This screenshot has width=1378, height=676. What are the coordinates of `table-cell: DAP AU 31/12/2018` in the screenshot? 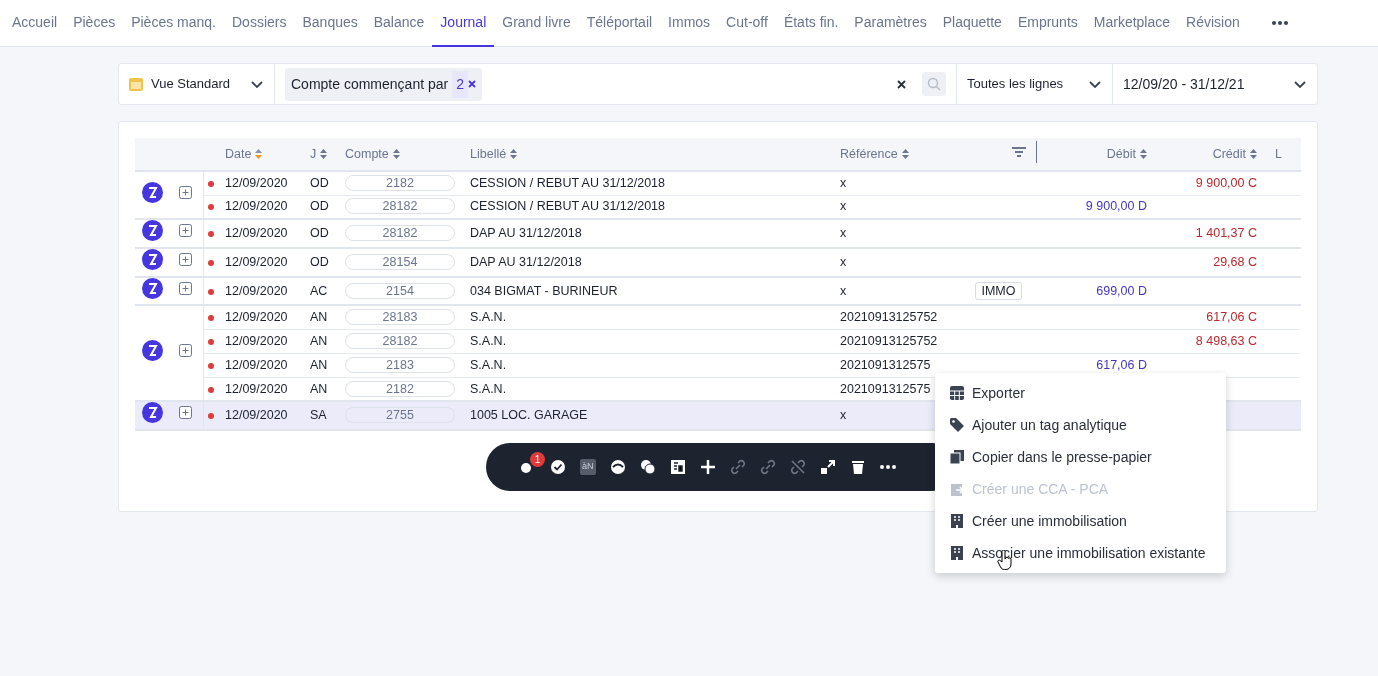 It's located at (651, 262).